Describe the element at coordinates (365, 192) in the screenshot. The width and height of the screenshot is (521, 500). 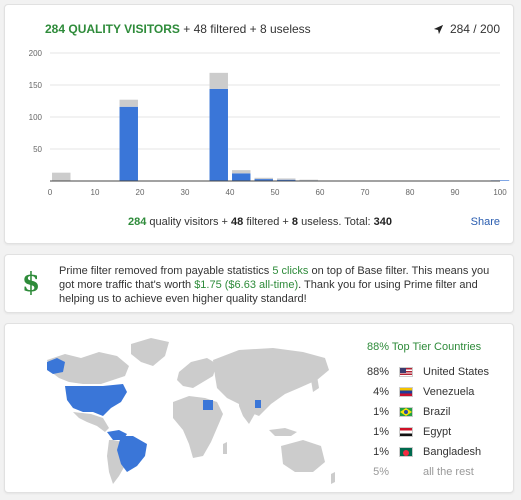
I see `x-tick-label: 70` at that location.